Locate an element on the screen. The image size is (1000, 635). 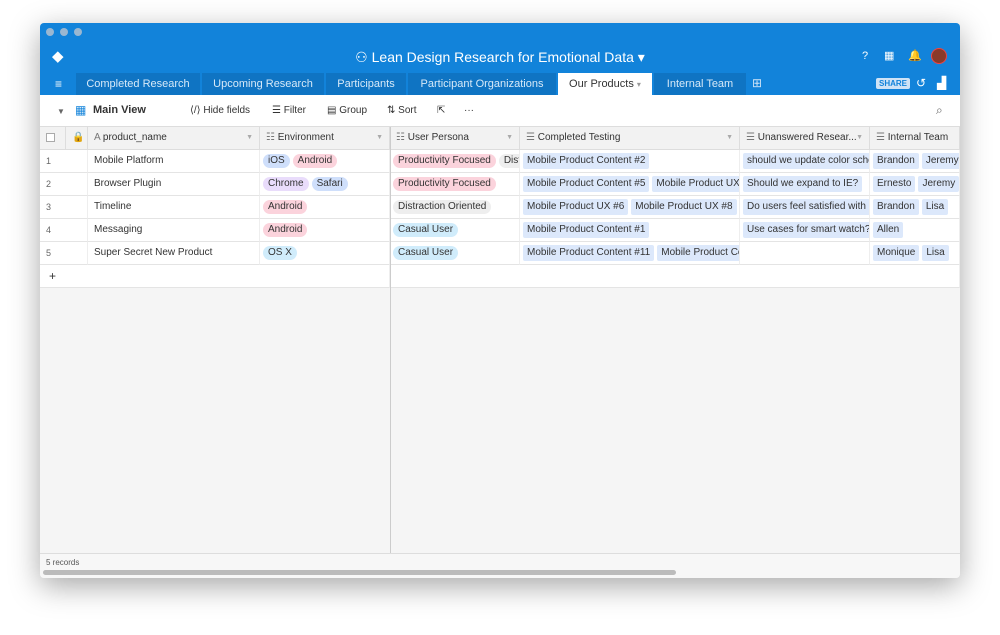
horizontal-scrollbar is located at coordinates (359, 572).